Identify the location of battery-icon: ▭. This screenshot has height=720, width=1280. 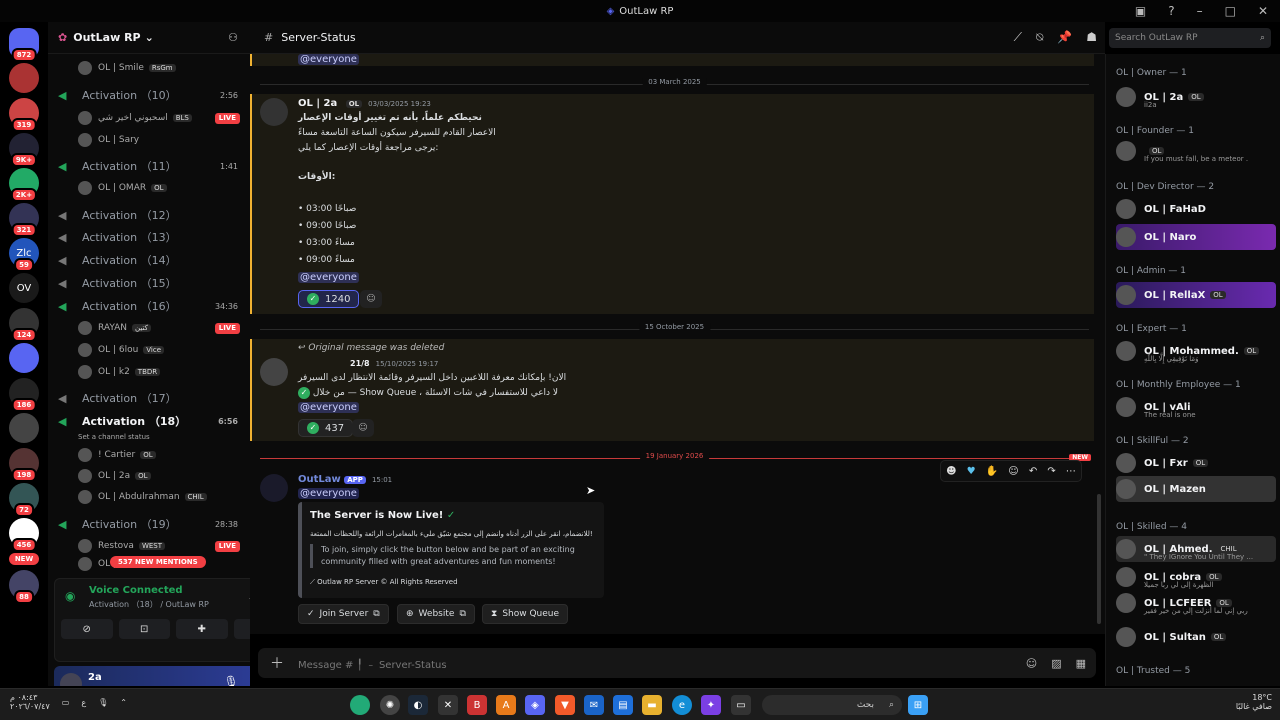
(66, 702).